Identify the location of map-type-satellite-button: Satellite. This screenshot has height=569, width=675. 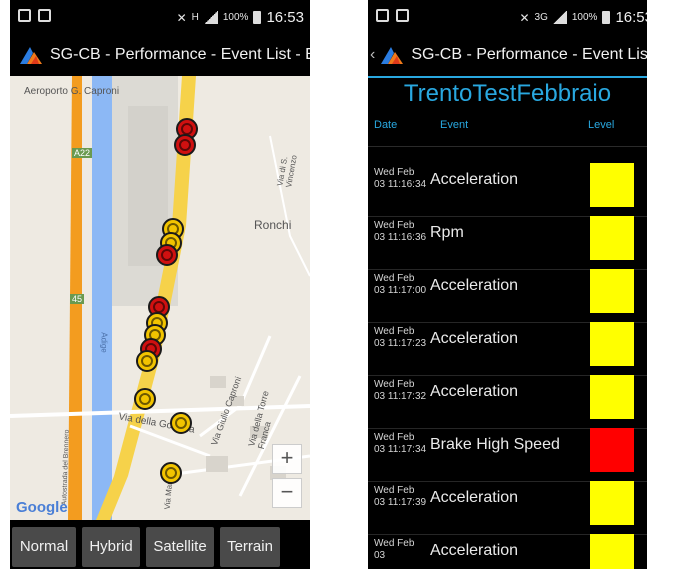
(180, 547).